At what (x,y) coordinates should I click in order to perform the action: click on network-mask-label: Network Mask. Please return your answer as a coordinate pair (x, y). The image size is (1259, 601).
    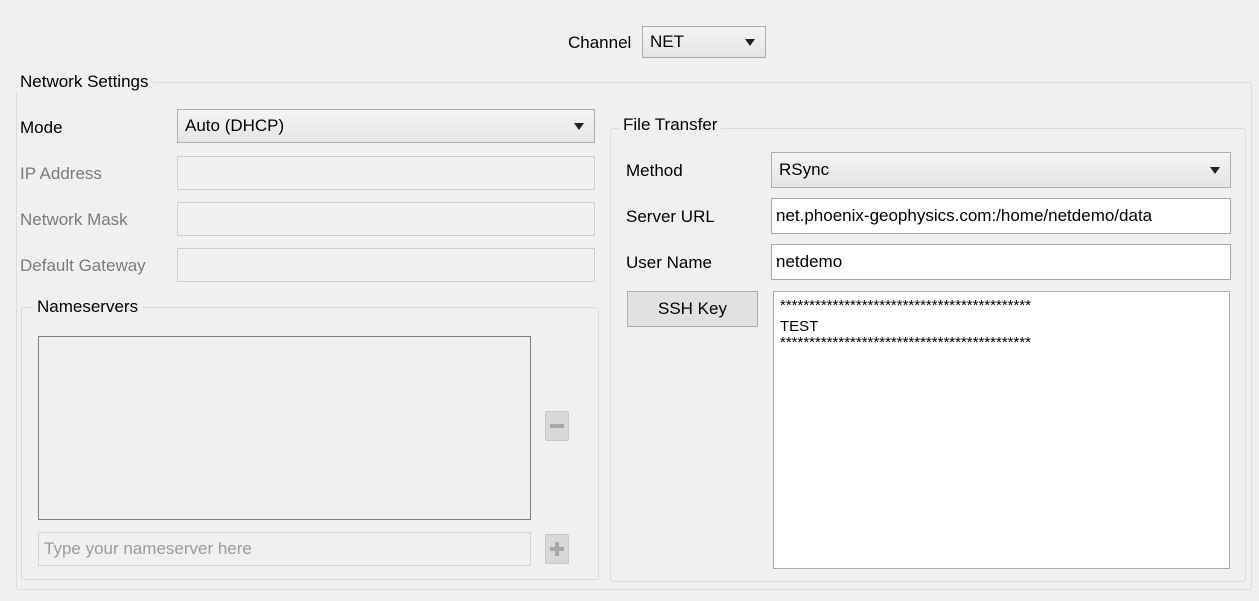
    Looking at the image, I should click on (74, 219).